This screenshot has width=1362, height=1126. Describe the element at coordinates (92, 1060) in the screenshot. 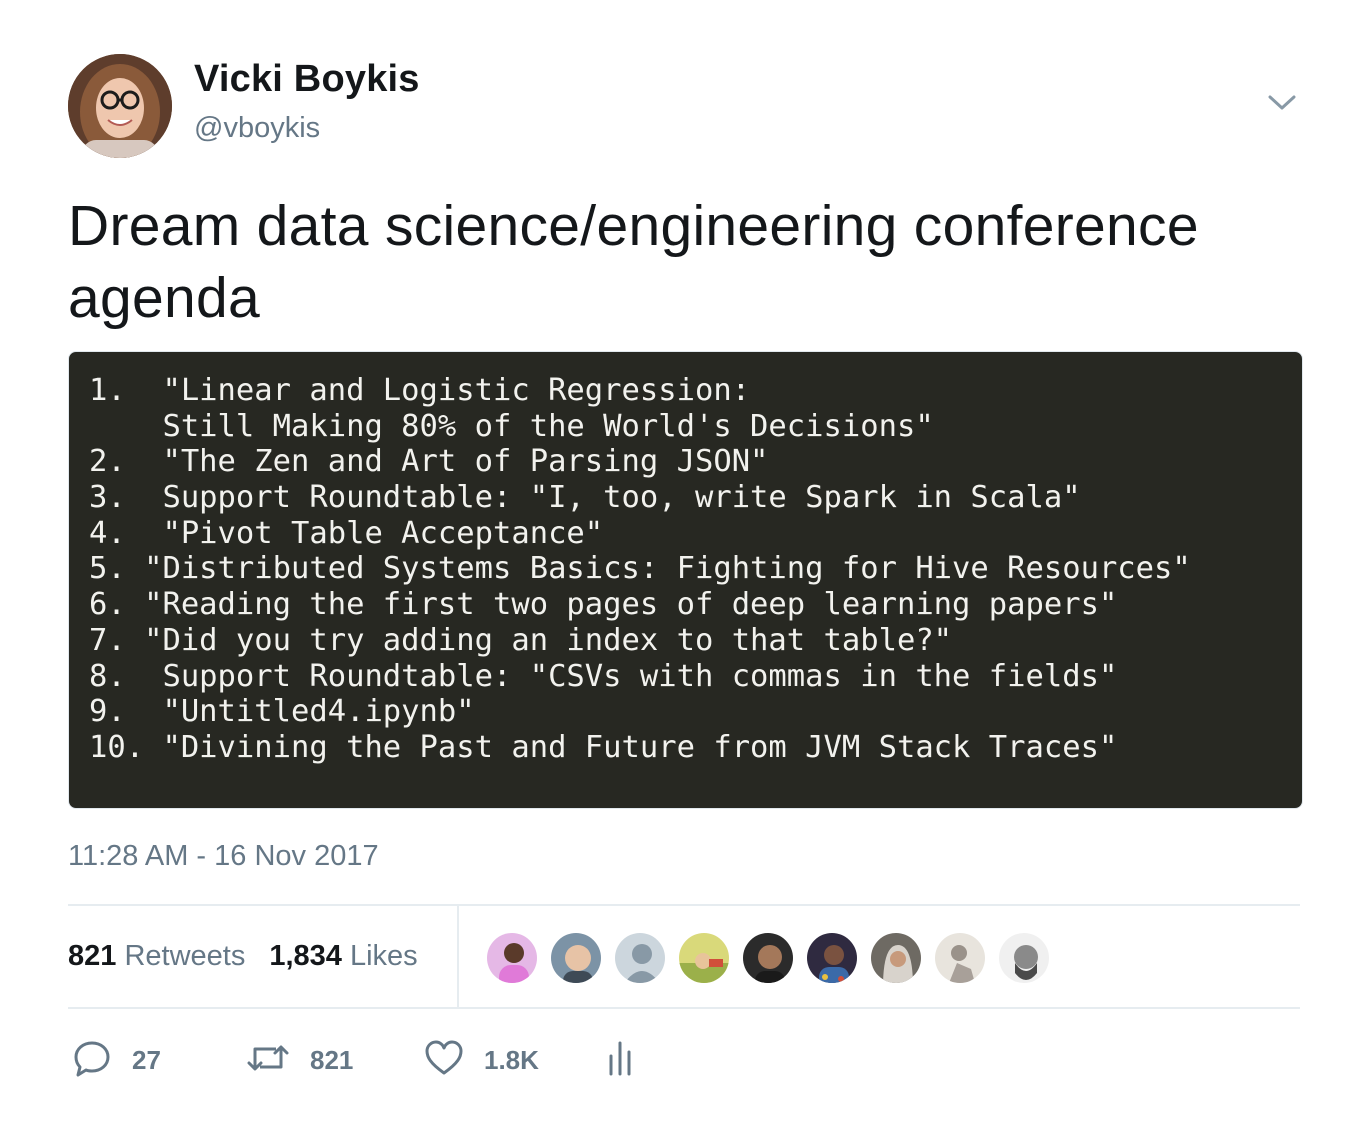

I see `reply-icon` at that location.